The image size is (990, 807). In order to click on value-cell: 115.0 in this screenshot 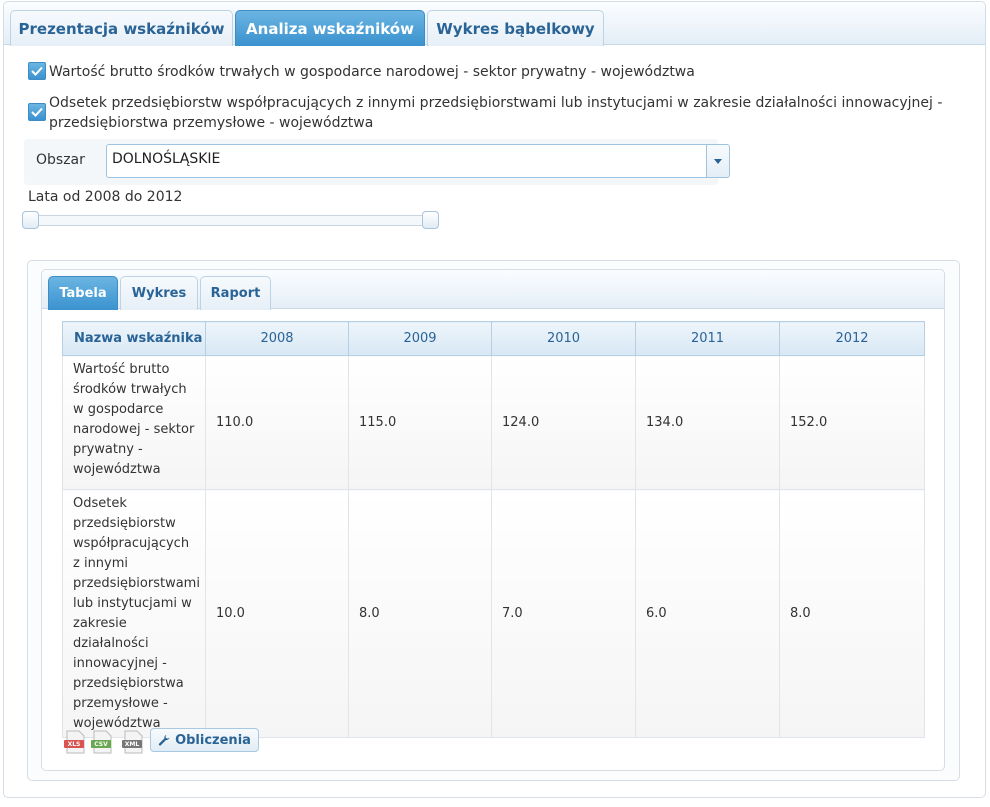, I will do `click(420, 422)`.